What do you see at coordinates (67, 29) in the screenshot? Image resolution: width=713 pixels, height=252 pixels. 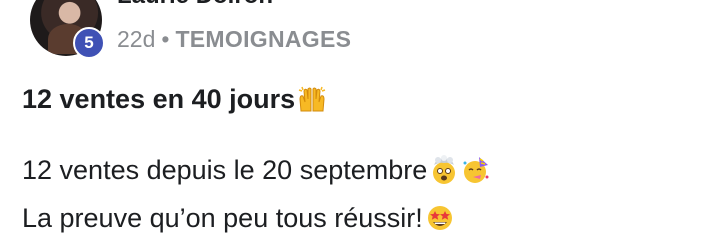 I see `avatar-container: 5` at bounding box center [67, 29].